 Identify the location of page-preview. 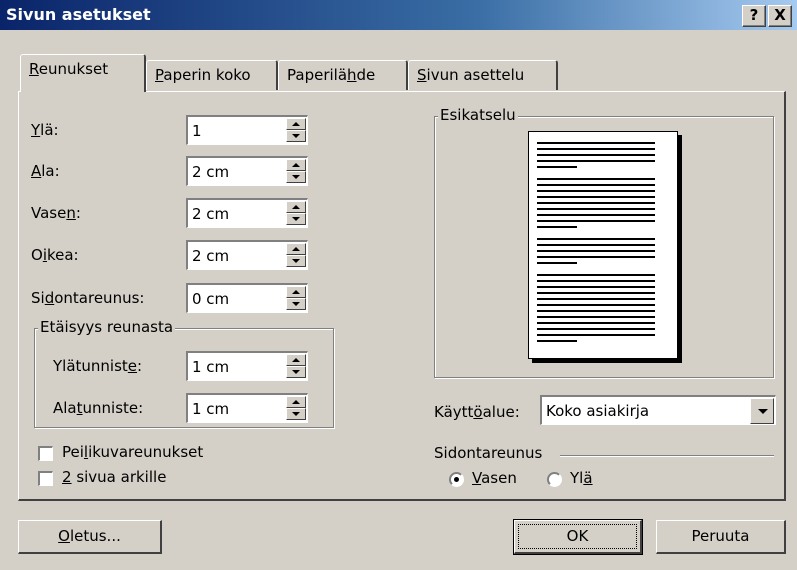
(603, 245).